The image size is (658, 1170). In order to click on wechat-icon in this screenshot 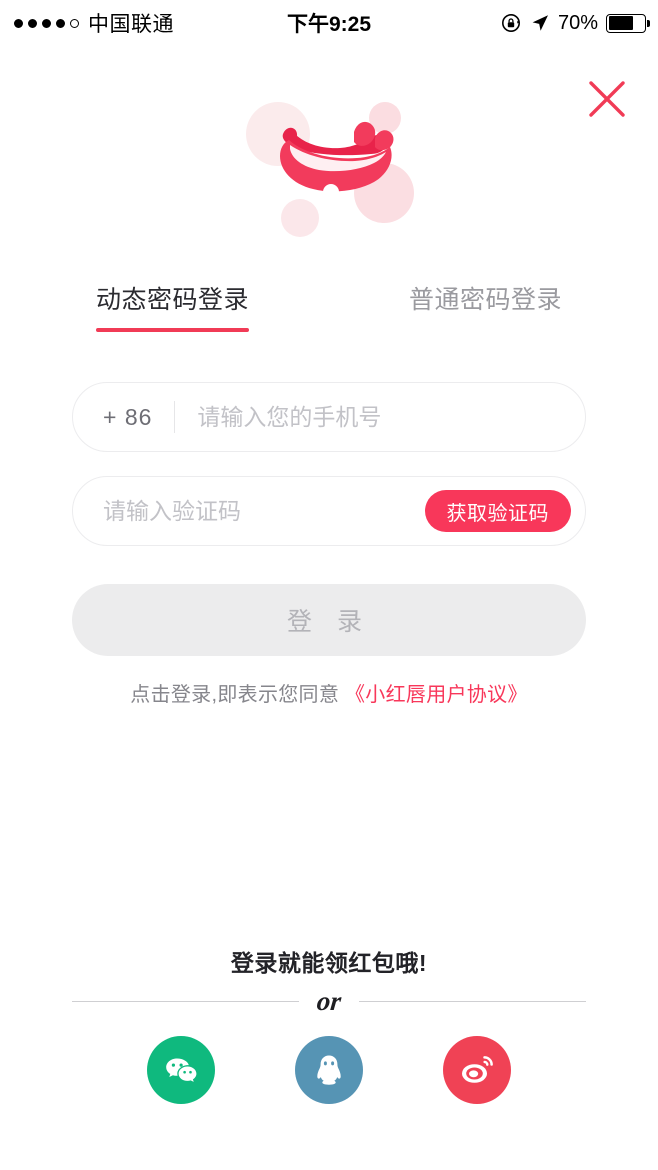, I will do `click(181, 1070)`.